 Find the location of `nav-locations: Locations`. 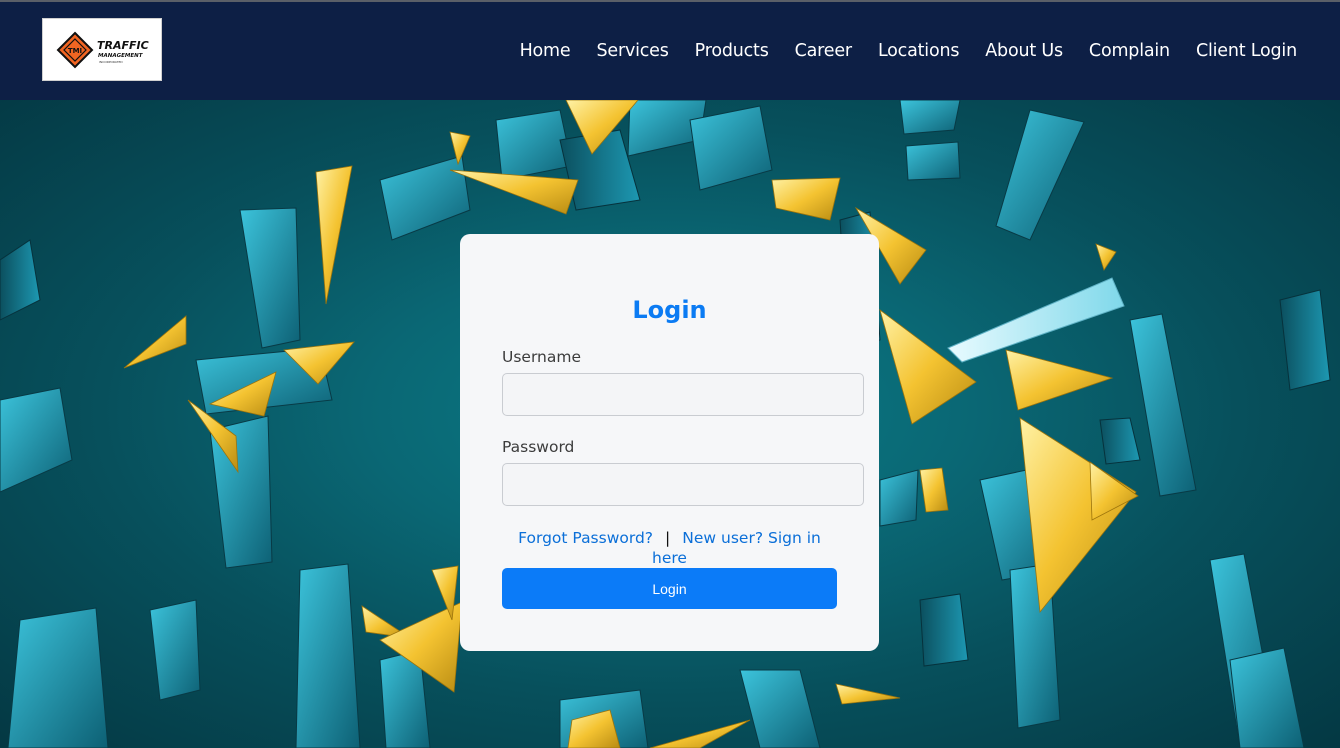

nav-locations: Locations is located at coordinates (919, 51).